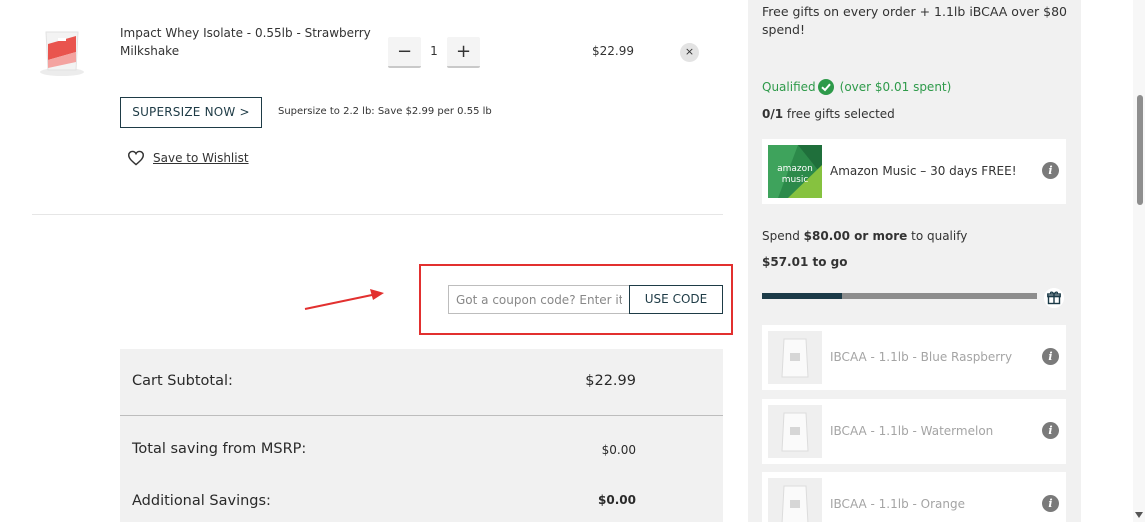 This screenshot has height=522, width=1145. Describe the element at coordinates (923, 171) in the screenshot. I see `gift-name: Amazon Music – 30 days FREE!` at that location.